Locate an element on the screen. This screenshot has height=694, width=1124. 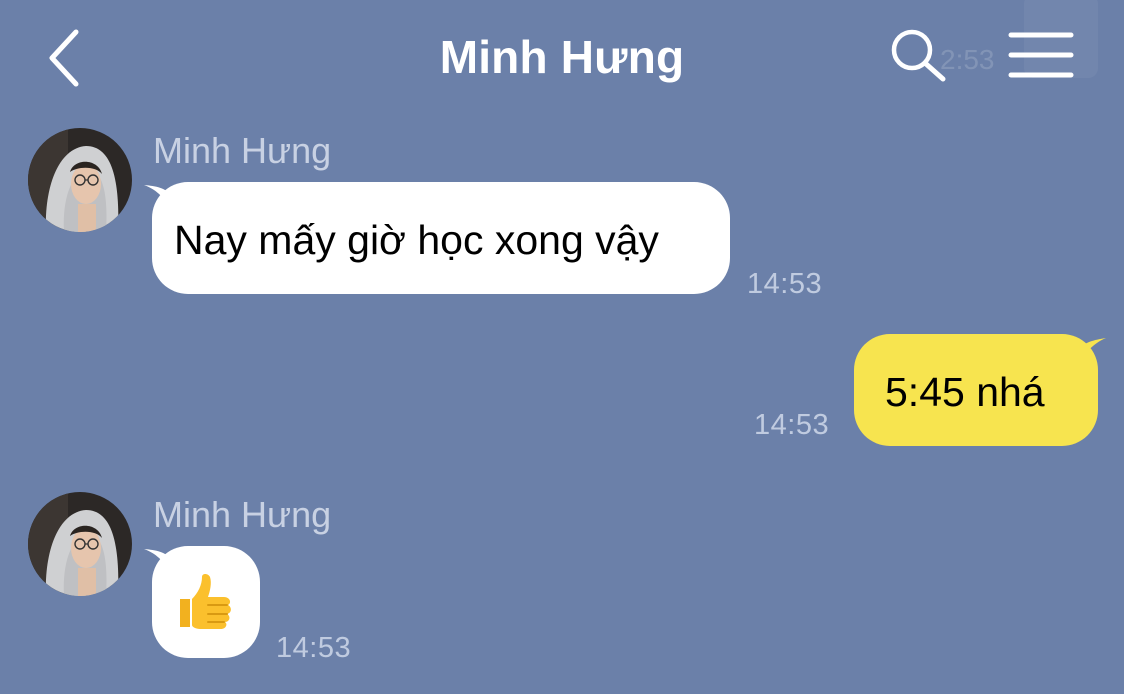
thumbs-up-emoji is located at coordinates (205, 601).